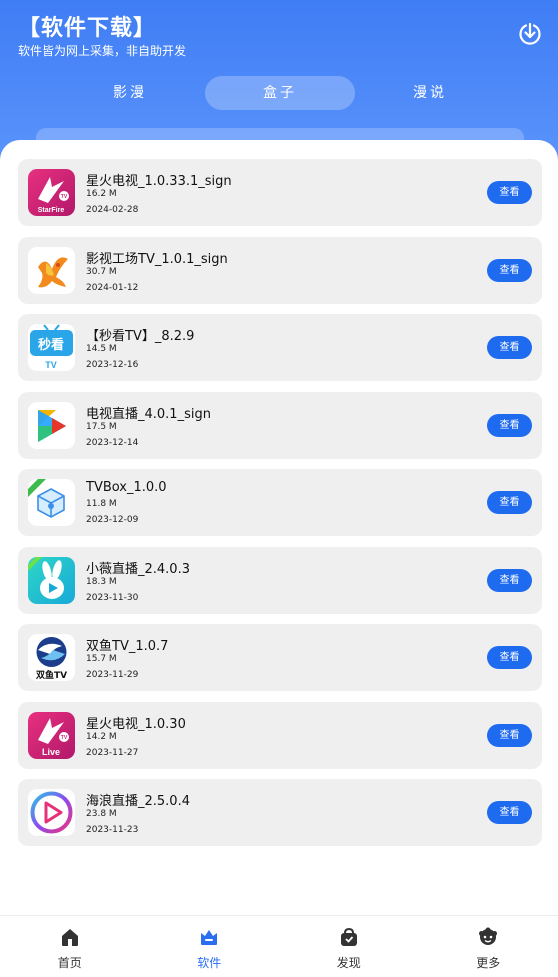 This screenshot has width=558, height=977. What do you see at coordinates (51, 192) in the screenshot?
I see `starfire-tv-icon: TV StarFire` at bounding box center [51, 192].